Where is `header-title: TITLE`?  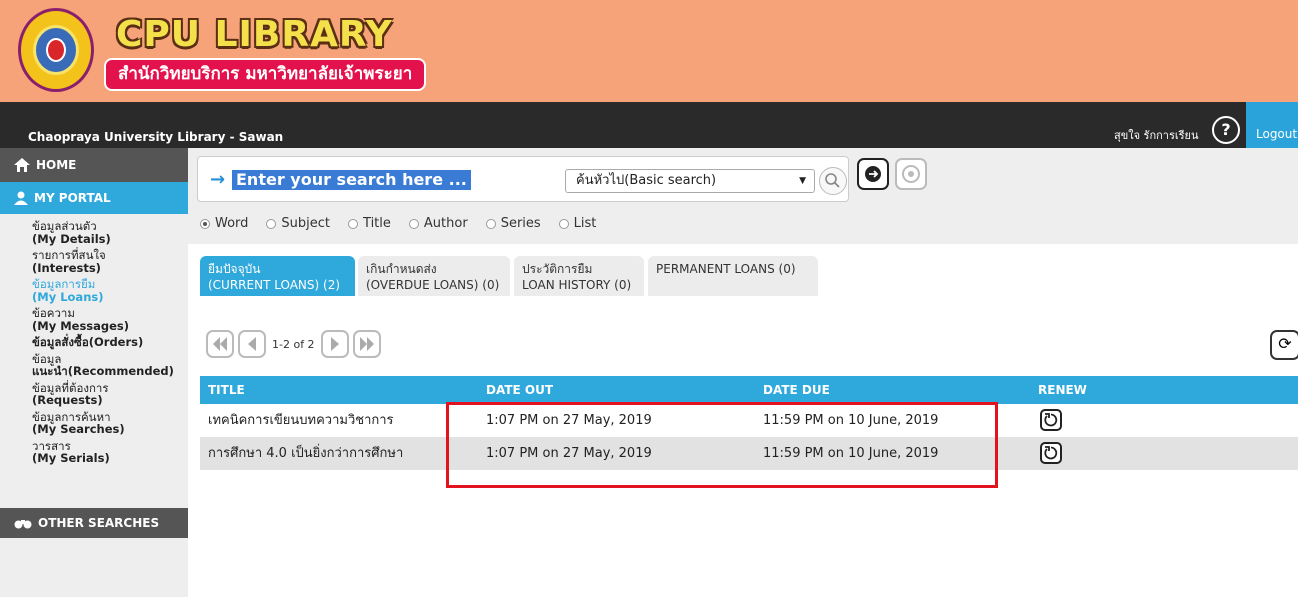
header-title: TITLE is located at coordinates (226, 390).